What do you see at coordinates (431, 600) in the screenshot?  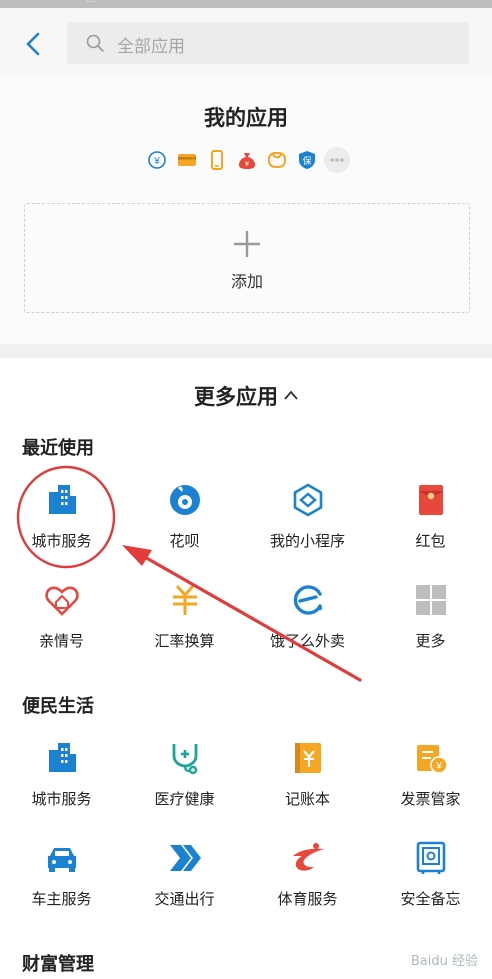 I see `more-grid-icon` at bounding box center [431, 600].